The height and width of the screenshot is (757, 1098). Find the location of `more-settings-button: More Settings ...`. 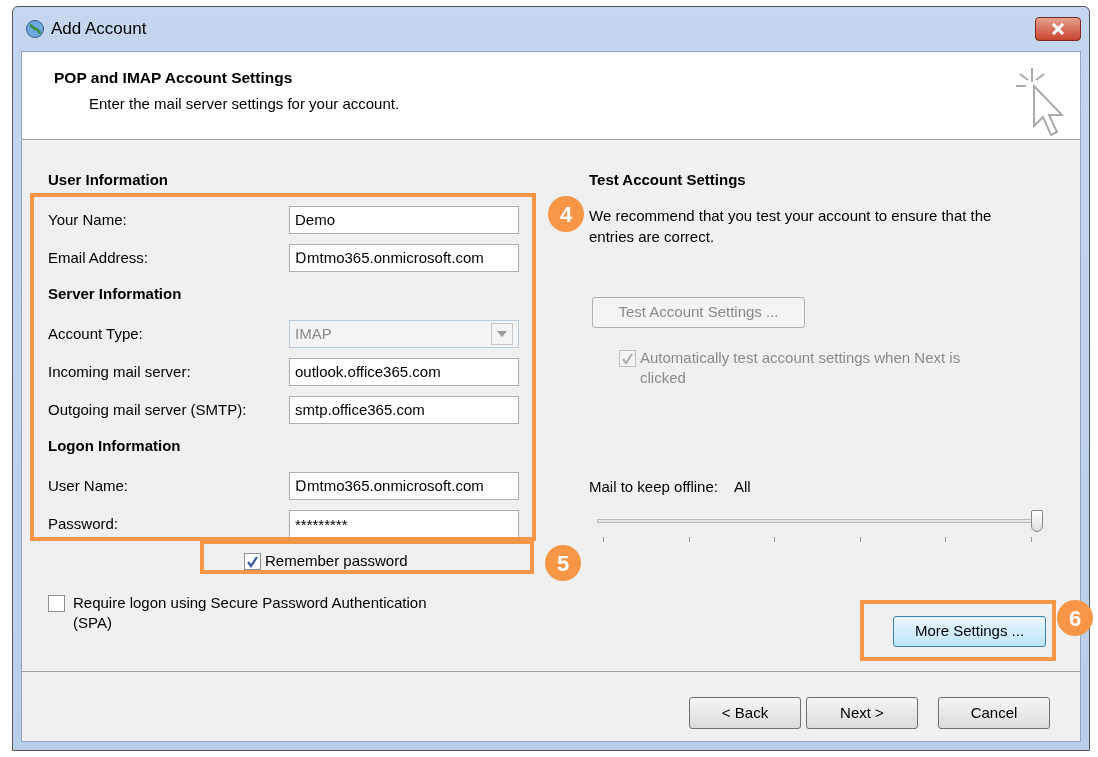

more-settings-button: More Settings ... is located at coordinates (969, 631).